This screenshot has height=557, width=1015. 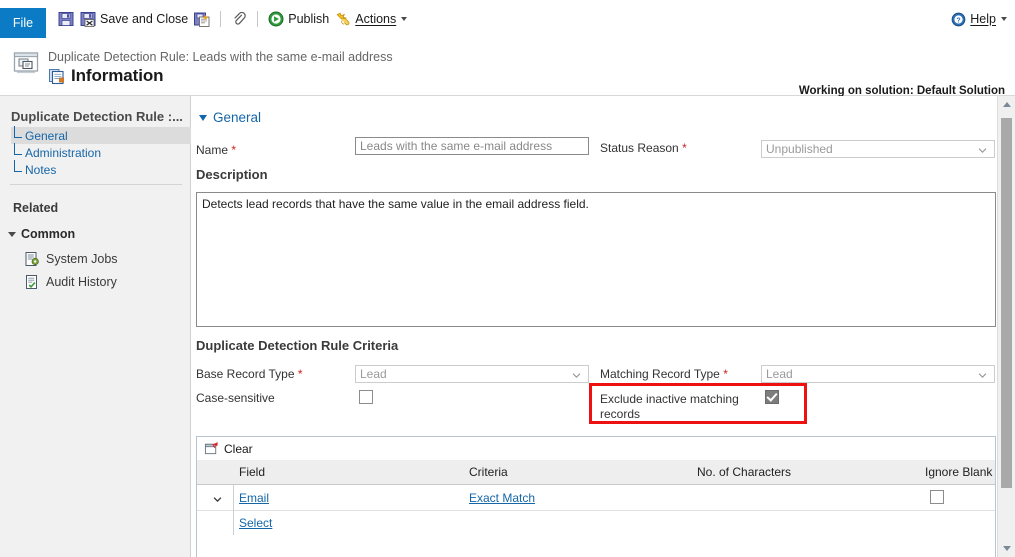 I want to click on name-input: Leads with the same e-mail address, so click(x=472, y=146).